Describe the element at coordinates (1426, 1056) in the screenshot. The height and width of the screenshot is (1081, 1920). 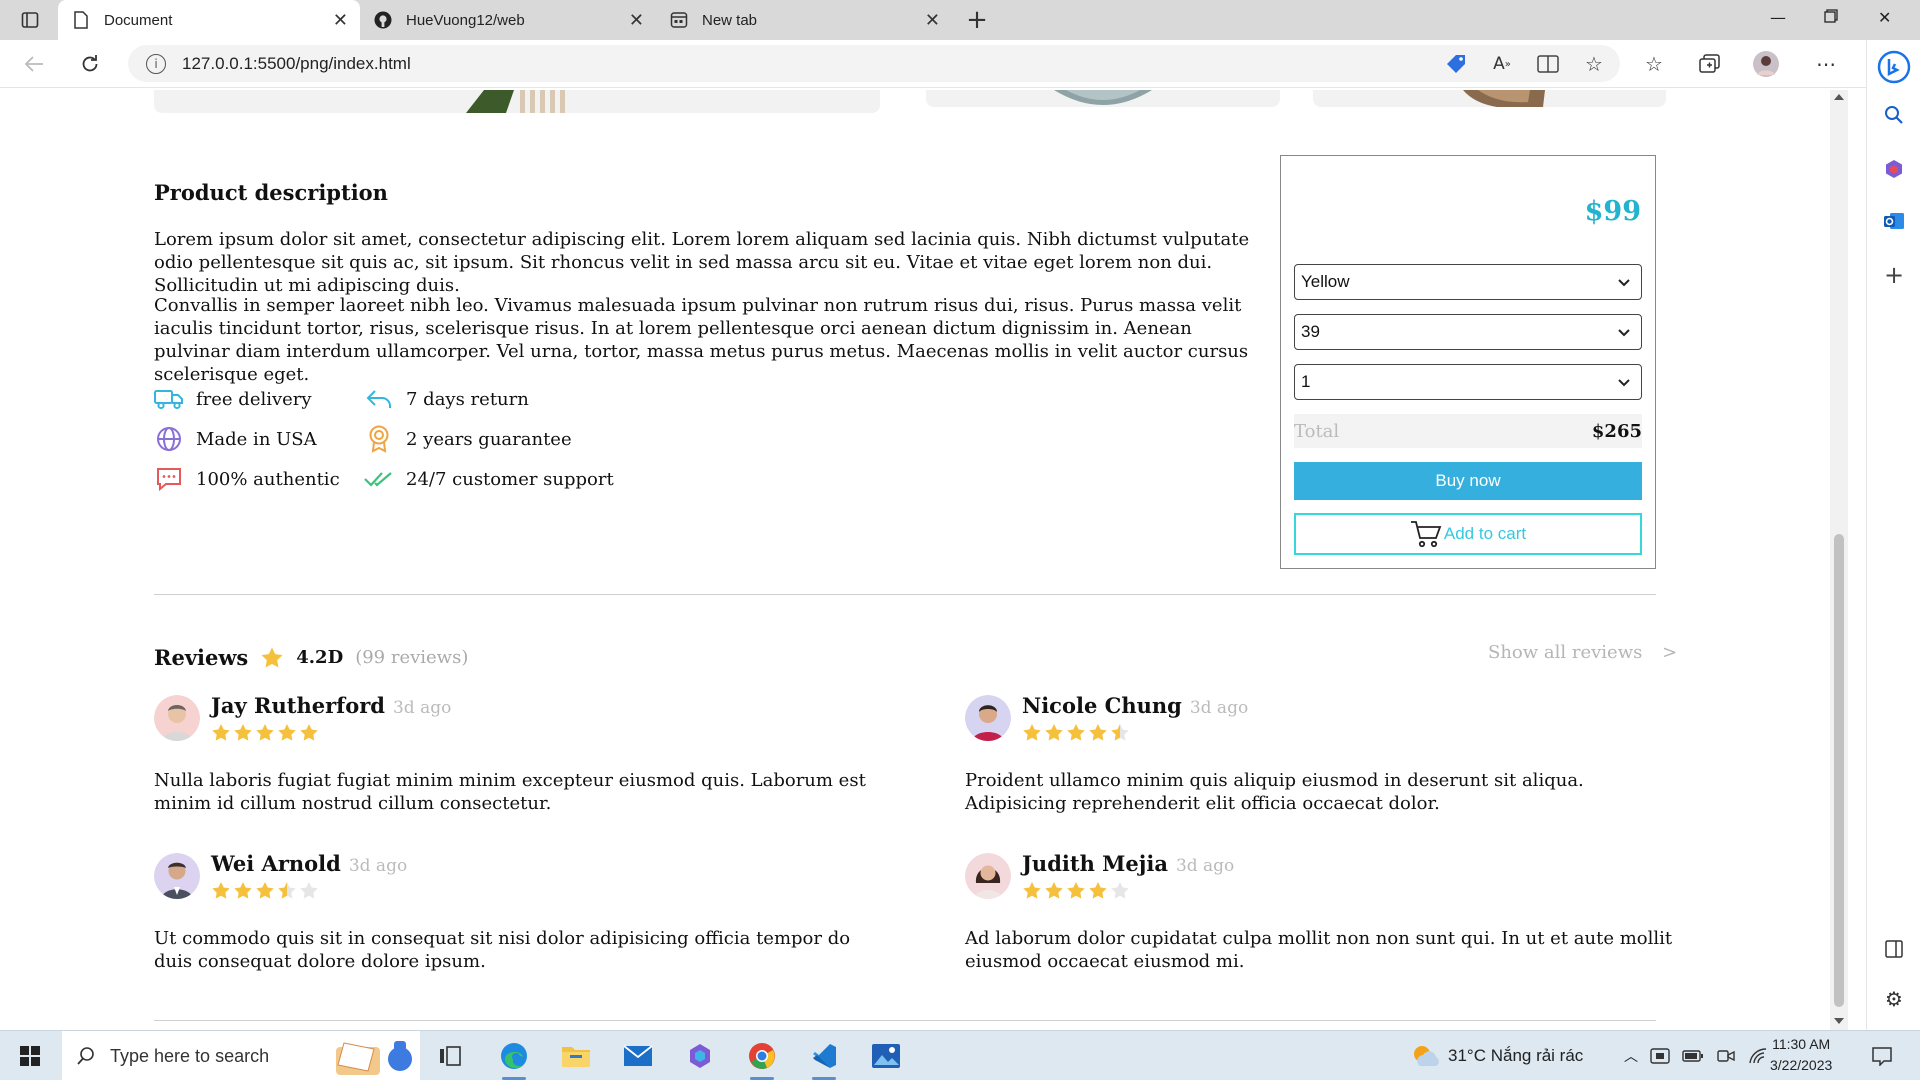
I see `weather-sun-cloud-icon` at that location.